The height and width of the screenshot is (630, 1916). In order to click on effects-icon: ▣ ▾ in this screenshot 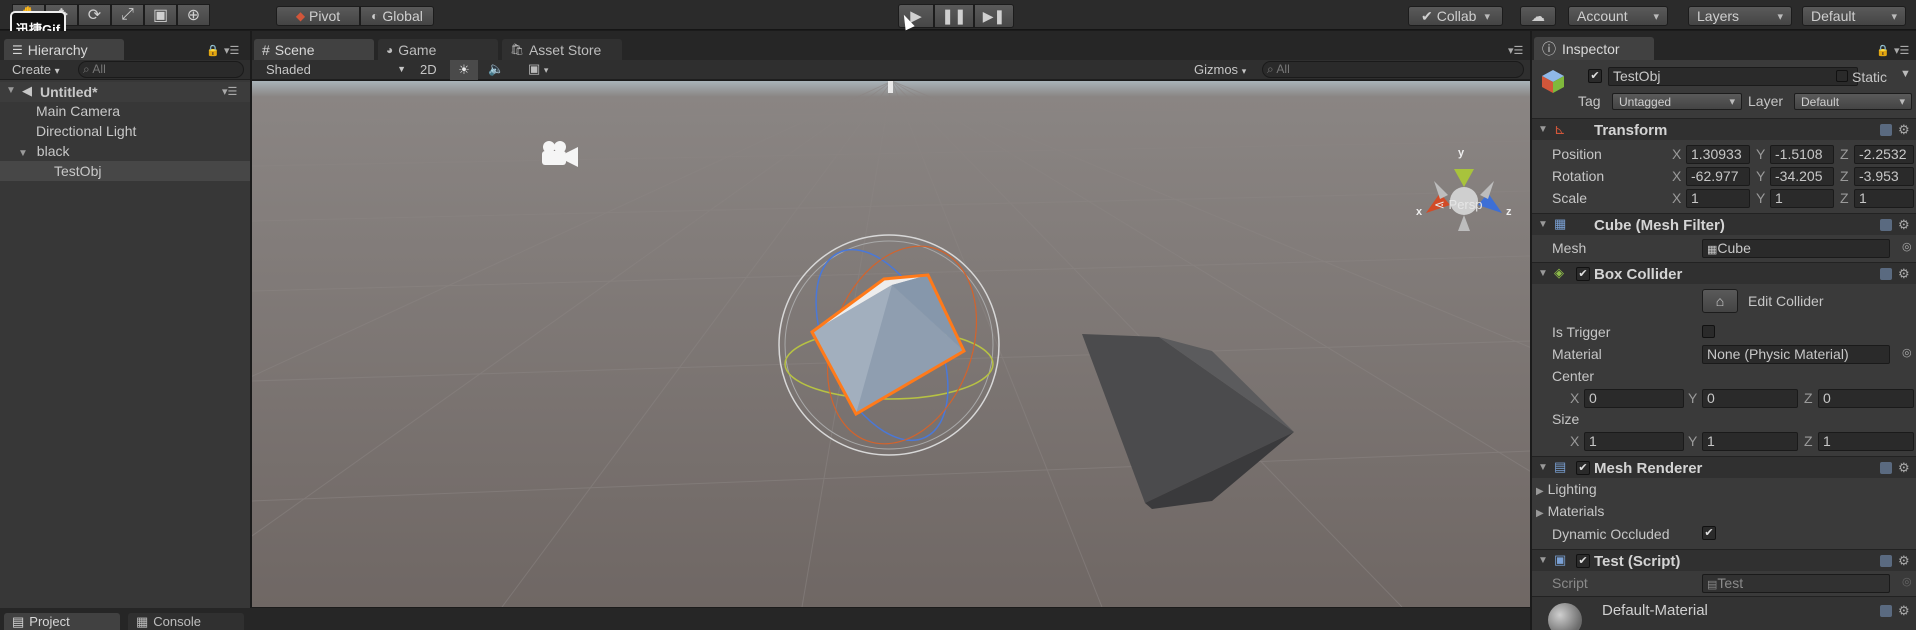, I will do `click(538, 69)`.